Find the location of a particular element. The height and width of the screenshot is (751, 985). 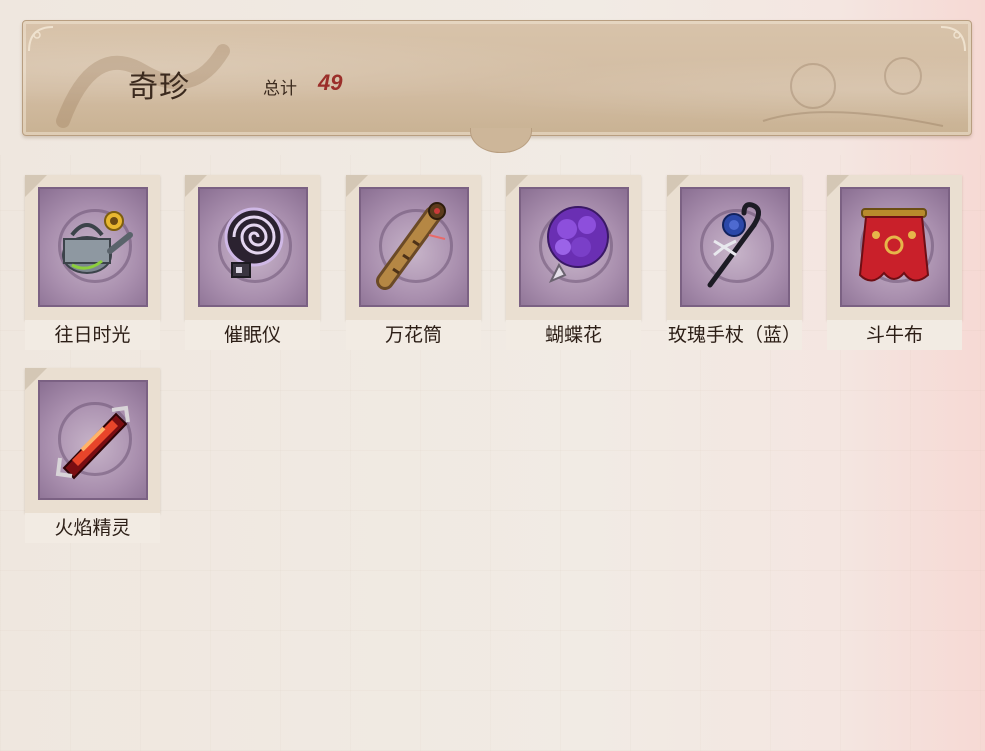

item-card: 玫瑰手杖（蓝） is located at coordinates (734, 262).